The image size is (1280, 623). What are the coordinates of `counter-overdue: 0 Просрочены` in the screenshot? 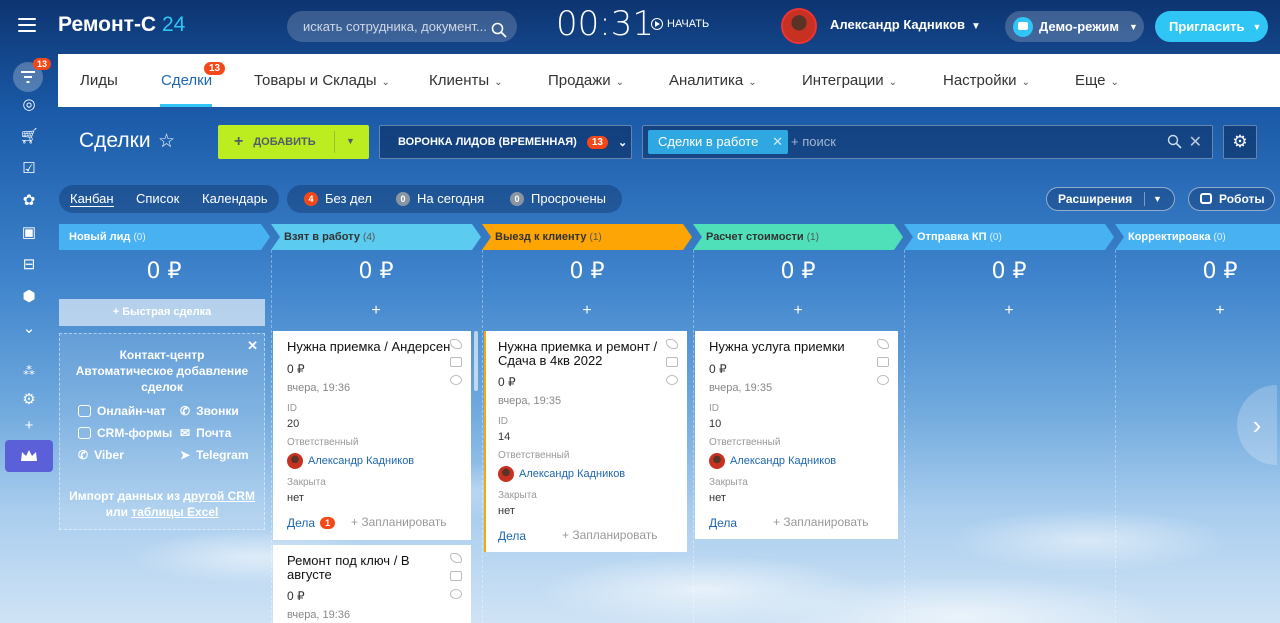 It's located at (558, 198).